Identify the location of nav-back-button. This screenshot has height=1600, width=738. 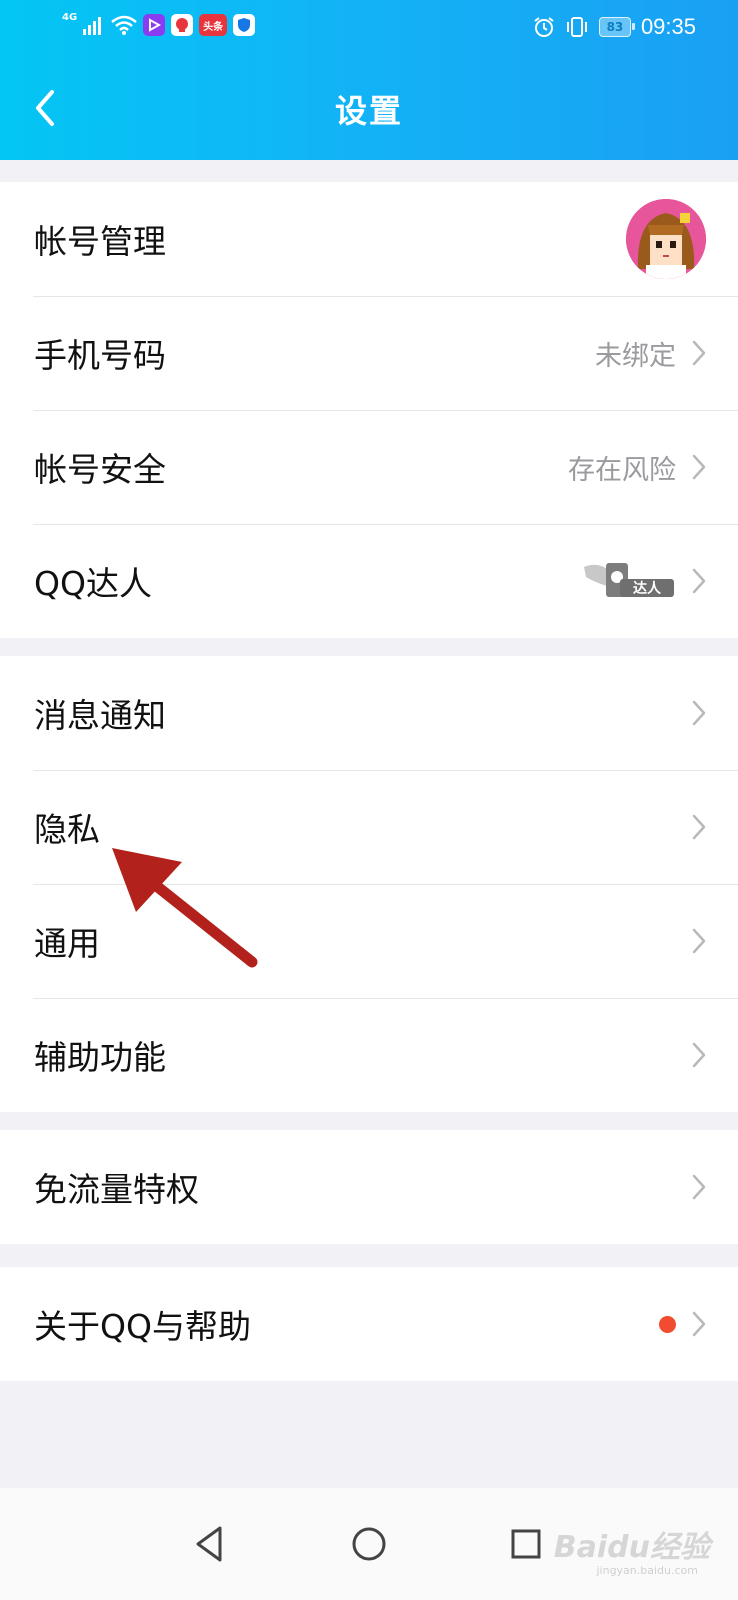
(210, 1544).